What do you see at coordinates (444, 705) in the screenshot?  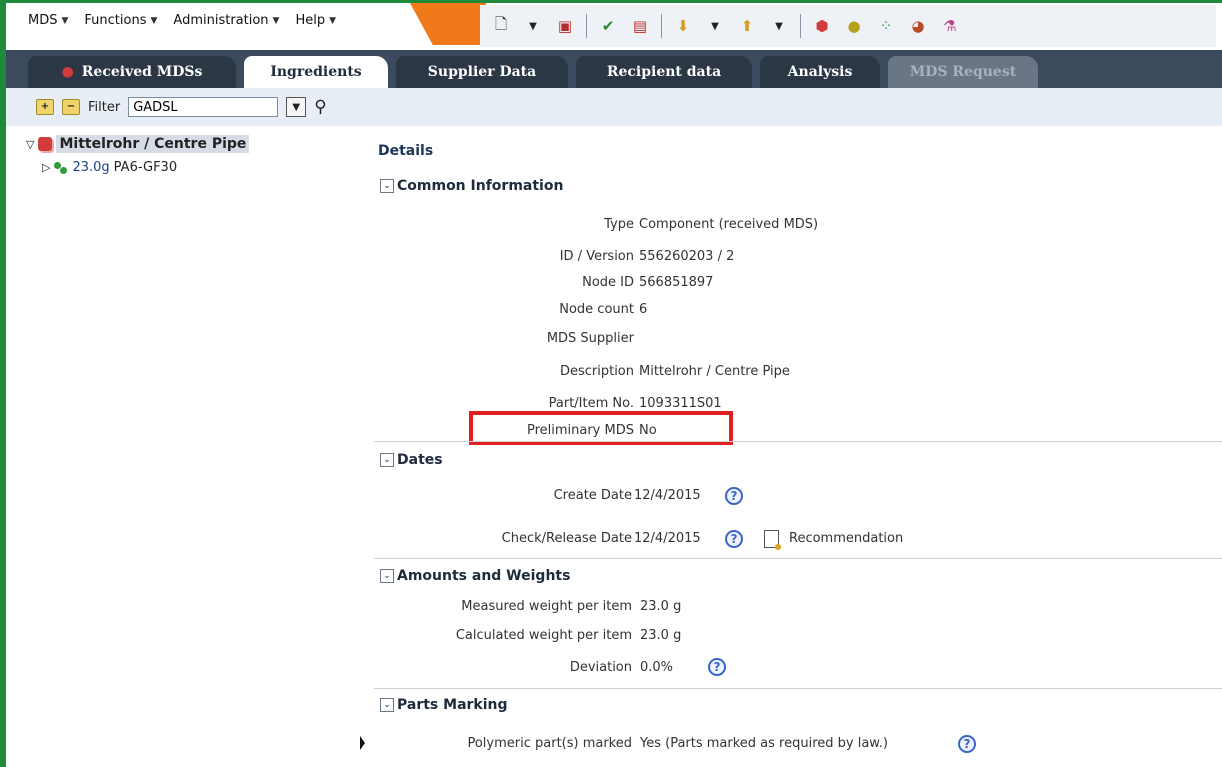 I see `section-parts-marking: ⌄ Parts Marking` at bounding box center [444, 705].